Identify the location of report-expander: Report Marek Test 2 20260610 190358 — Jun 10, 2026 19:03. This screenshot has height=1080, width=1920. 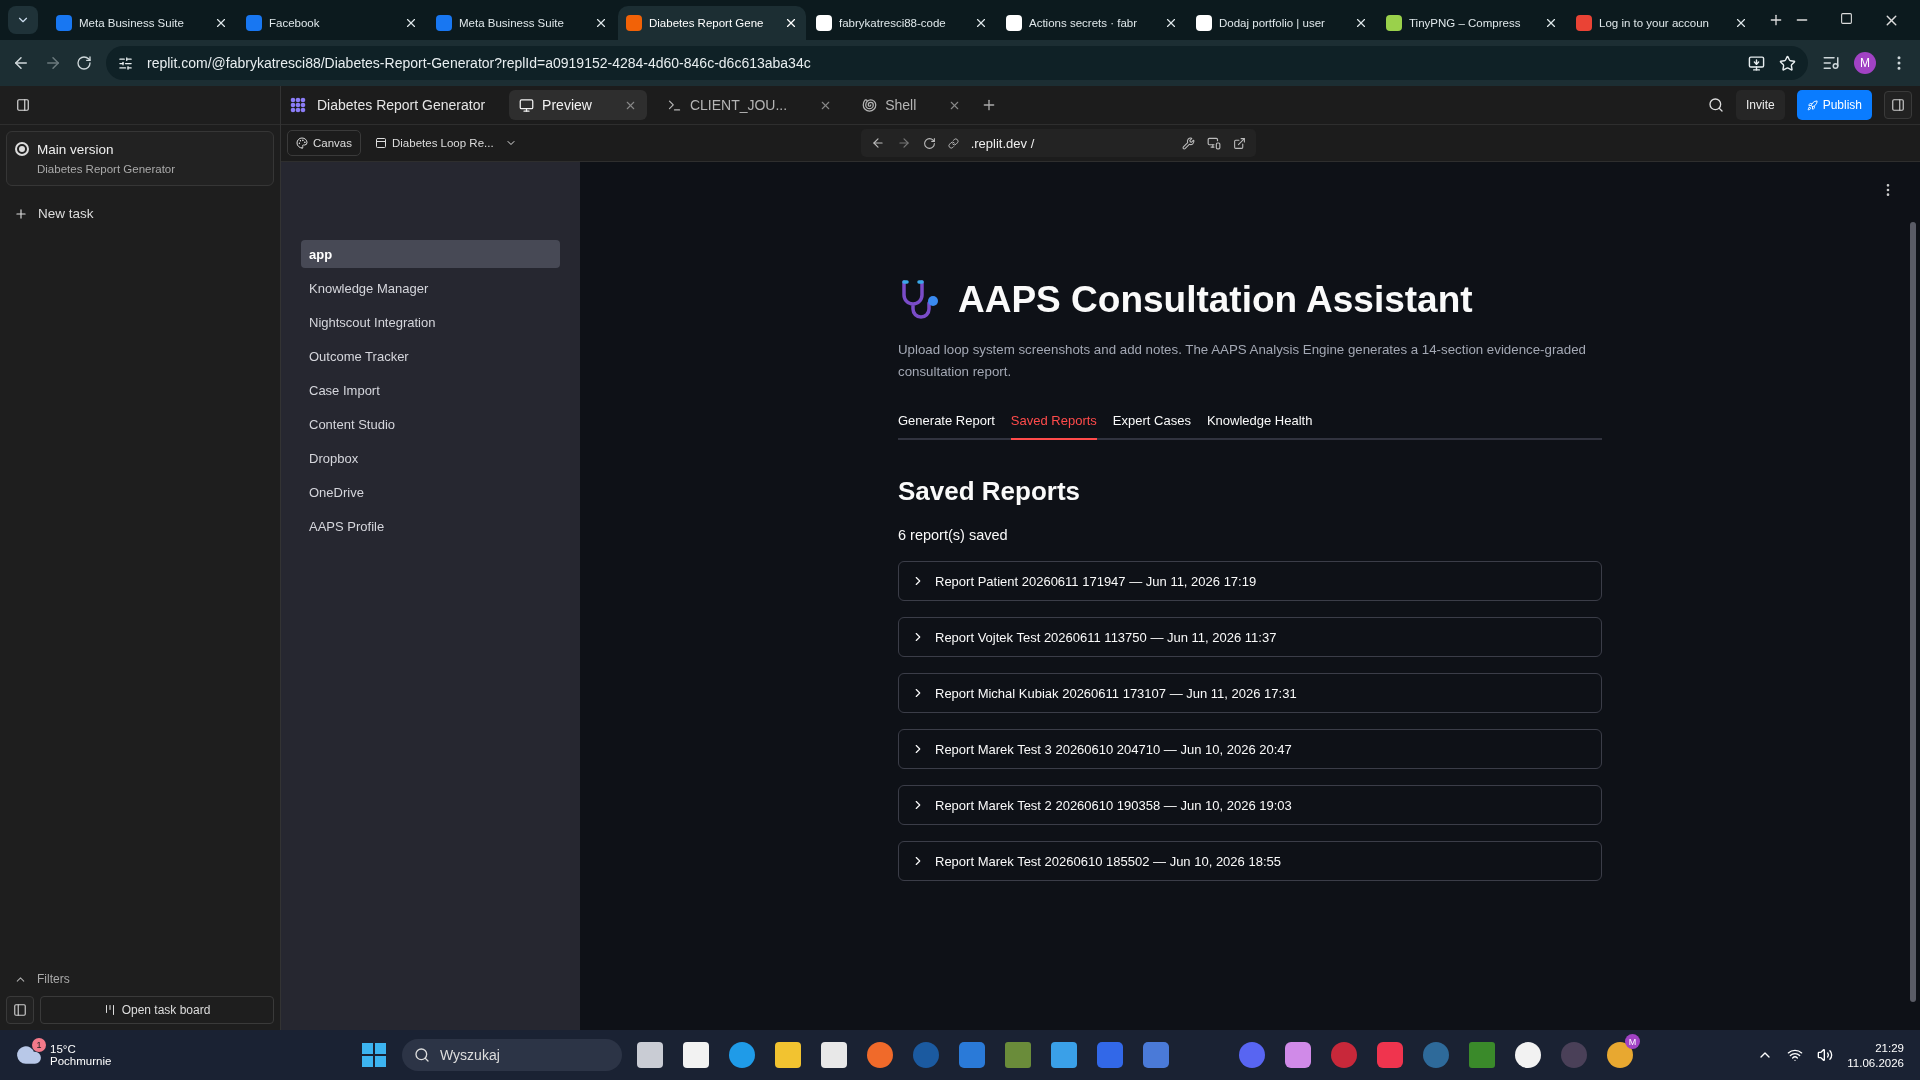
(1250, 805).